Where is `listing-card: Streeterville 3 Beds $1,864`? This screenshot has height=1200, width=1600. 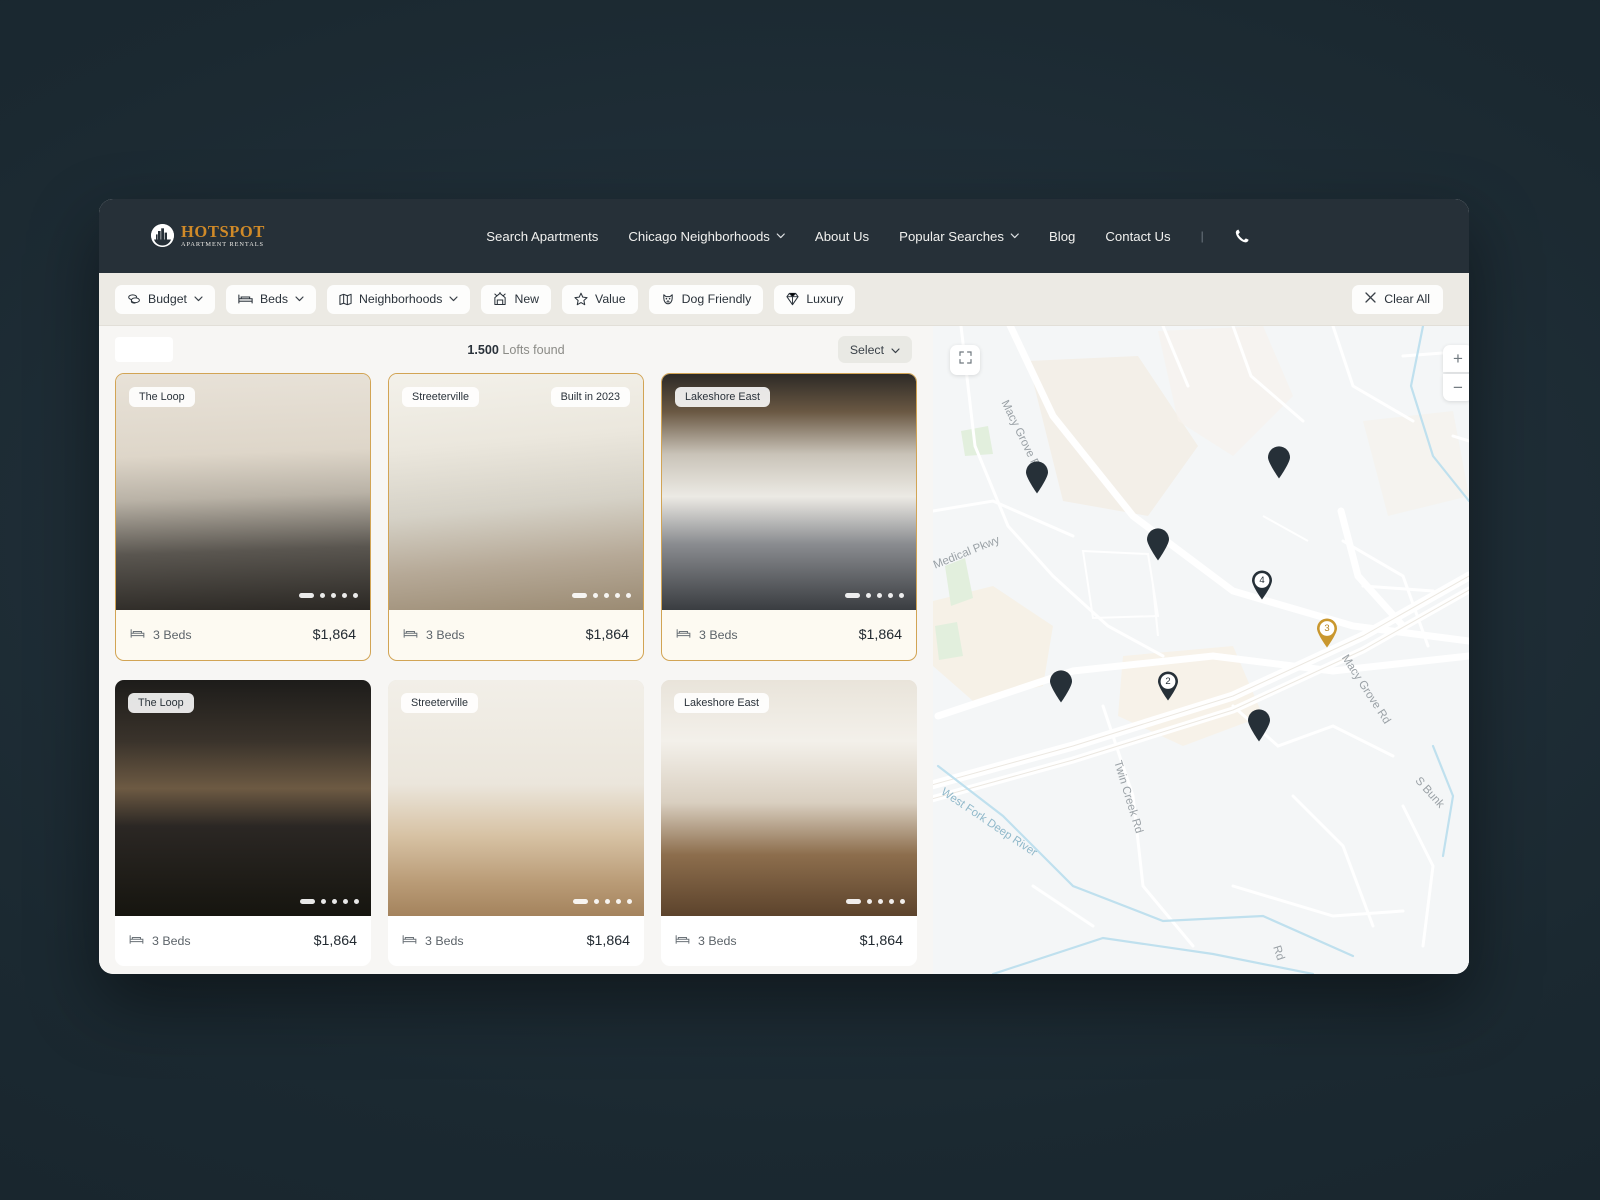
listing-card: Streeterville 3 Beds $1,864 is located at coordinates (516, 823).